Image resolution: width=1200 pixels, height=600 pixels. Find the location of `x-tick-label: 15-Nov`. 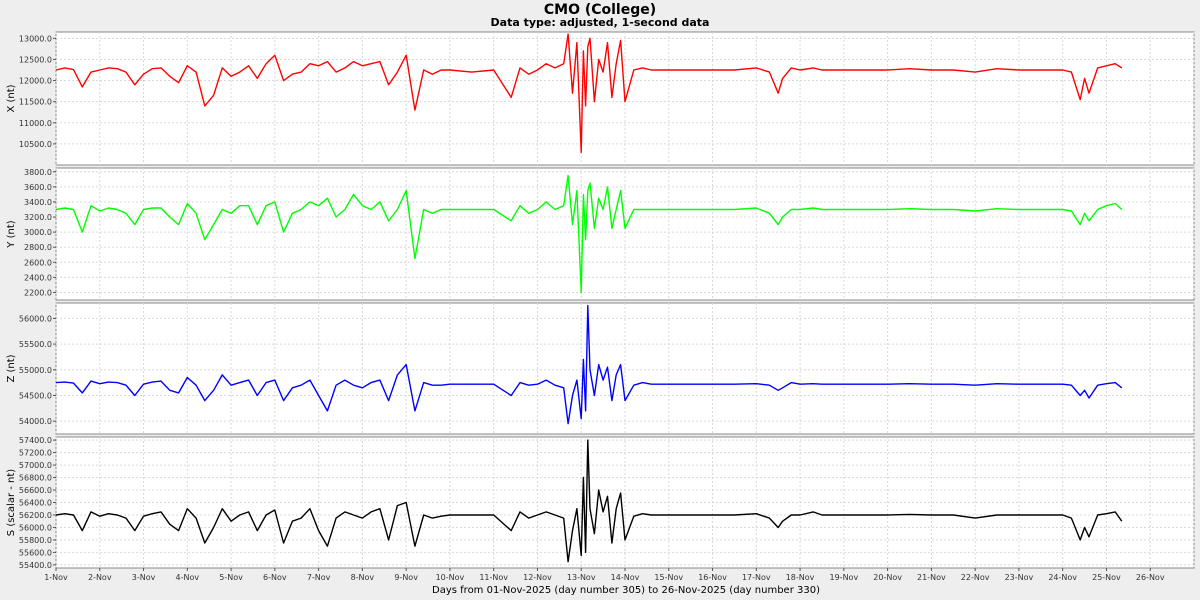

x-tick-label: 15-Nov is located at coordinates (668, 577).